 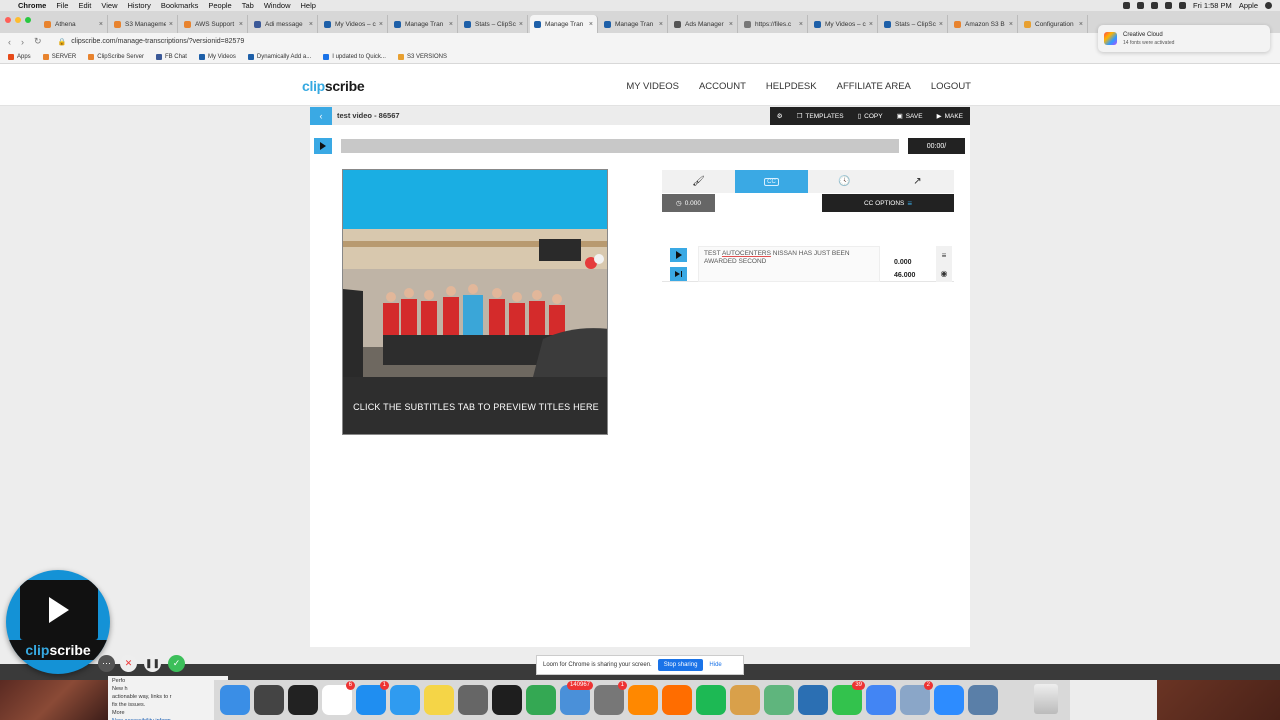 What do you see at coordinates (1054, 24) in the screenshot?
I see `browser-tab: Configuration ×` at bounding box center [1054, 24].